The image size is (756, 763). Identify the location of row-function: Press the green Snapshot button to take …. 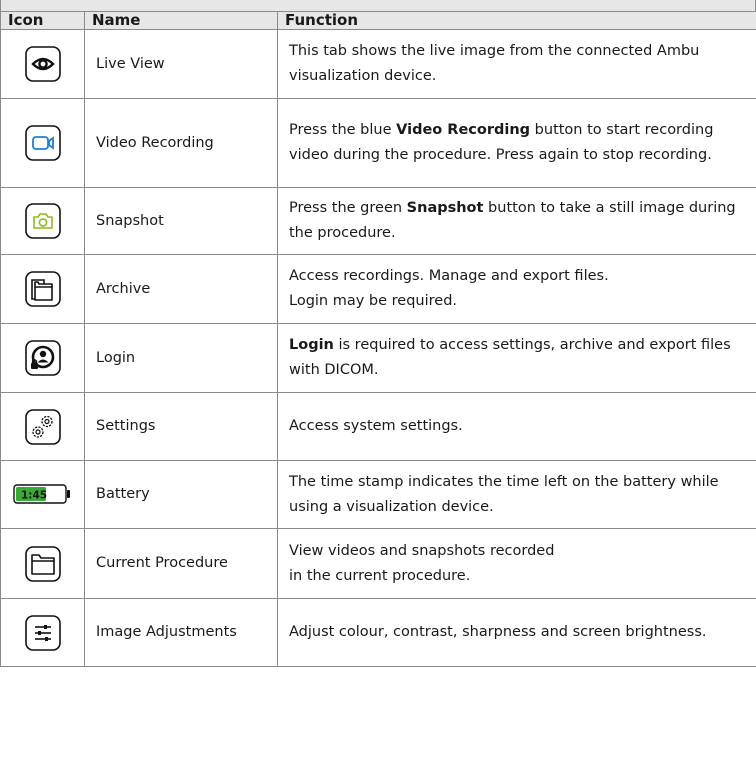
(516, 221).